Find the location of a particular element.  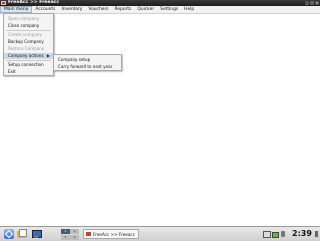

network-computer-icon is located at coordinates (36, 234).